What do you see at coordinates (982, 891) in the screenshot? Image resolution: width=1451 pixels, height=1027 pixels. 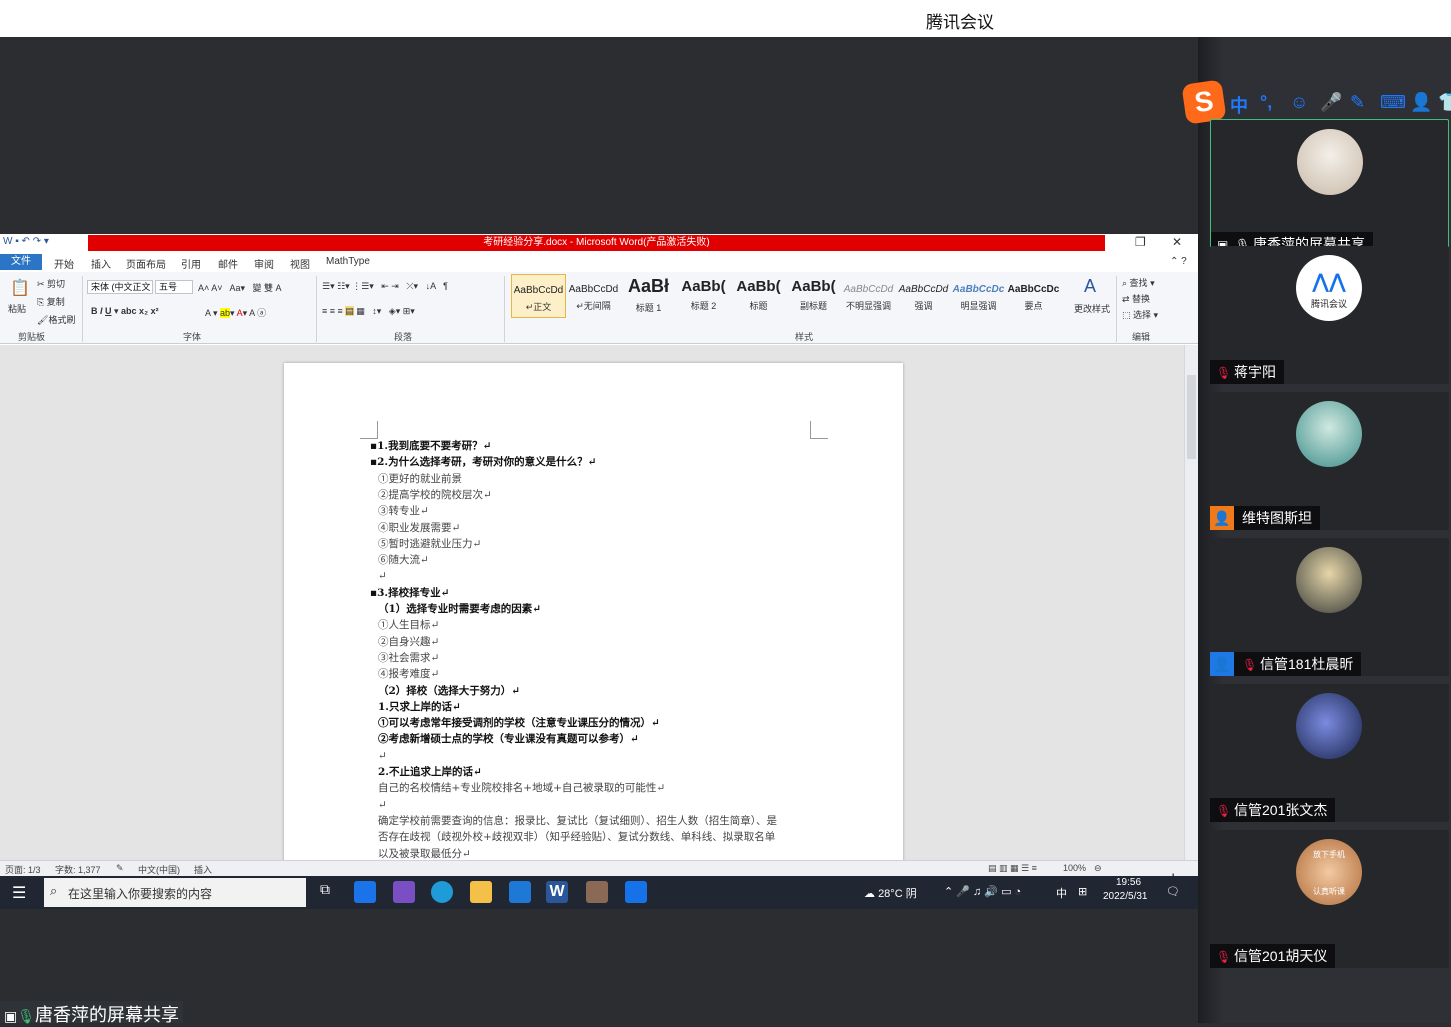 I see `tray-icons: ⌃ 🎤 ♫ 🔊 ▭ ◔` at bounding box center [982, 891].